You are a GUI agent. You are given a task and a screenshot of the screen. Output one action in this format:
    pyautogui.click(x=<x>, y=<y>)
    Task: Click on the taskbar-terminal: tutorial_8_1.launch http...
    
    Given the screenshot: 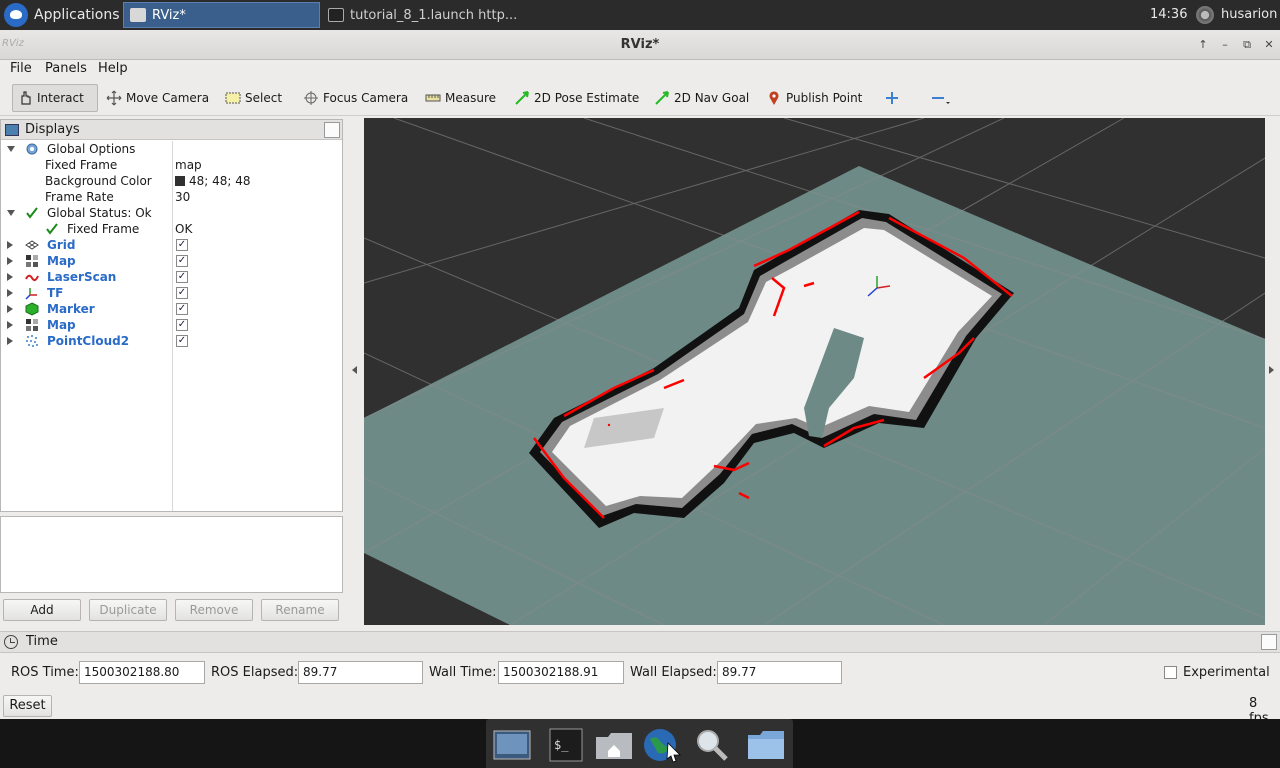 What is the action you would take?
    pyautogui.click(x=422, y=15)
    